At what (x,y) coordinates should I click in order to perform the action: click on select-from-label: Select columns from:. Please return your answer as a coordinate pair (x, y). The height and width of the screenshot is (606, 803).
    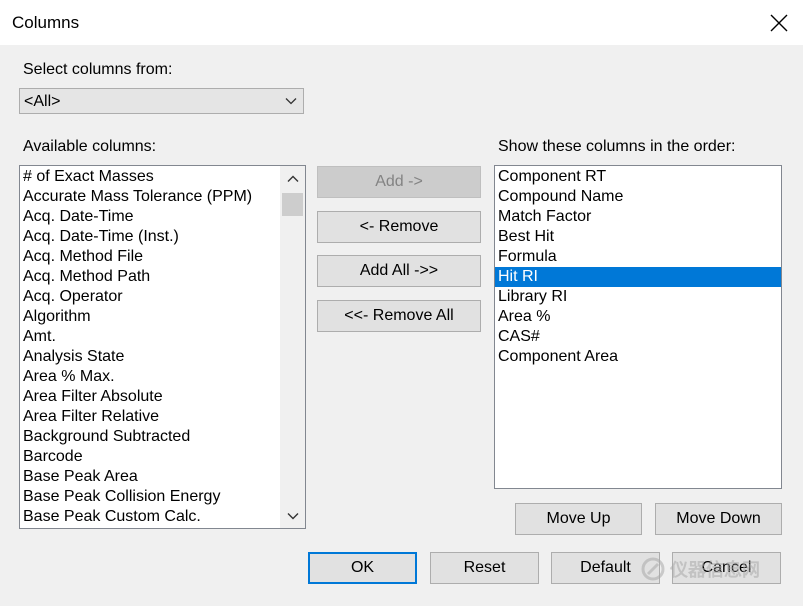
    Looking at the image, I should click on (98, 69).